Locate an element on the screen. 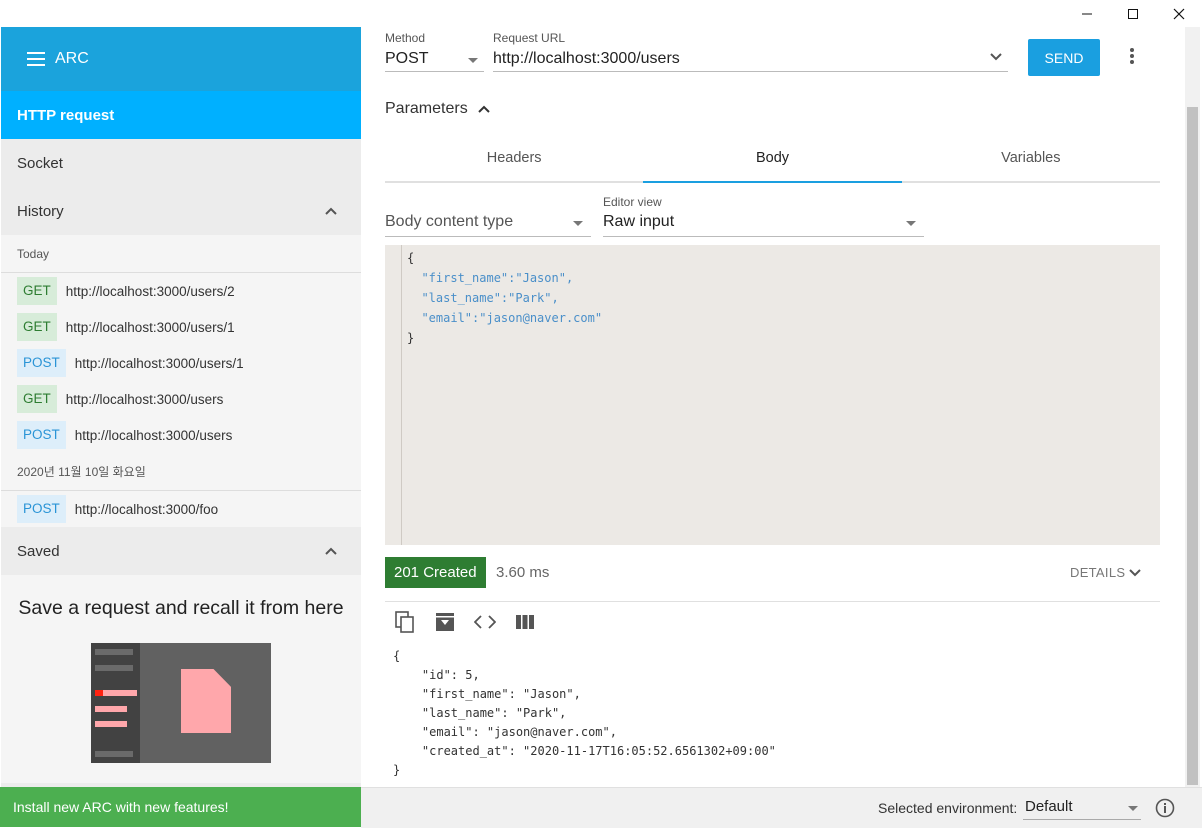 The image size is (1202, 828). response-time: 3.60 ms is located at coordinates (523, 572).